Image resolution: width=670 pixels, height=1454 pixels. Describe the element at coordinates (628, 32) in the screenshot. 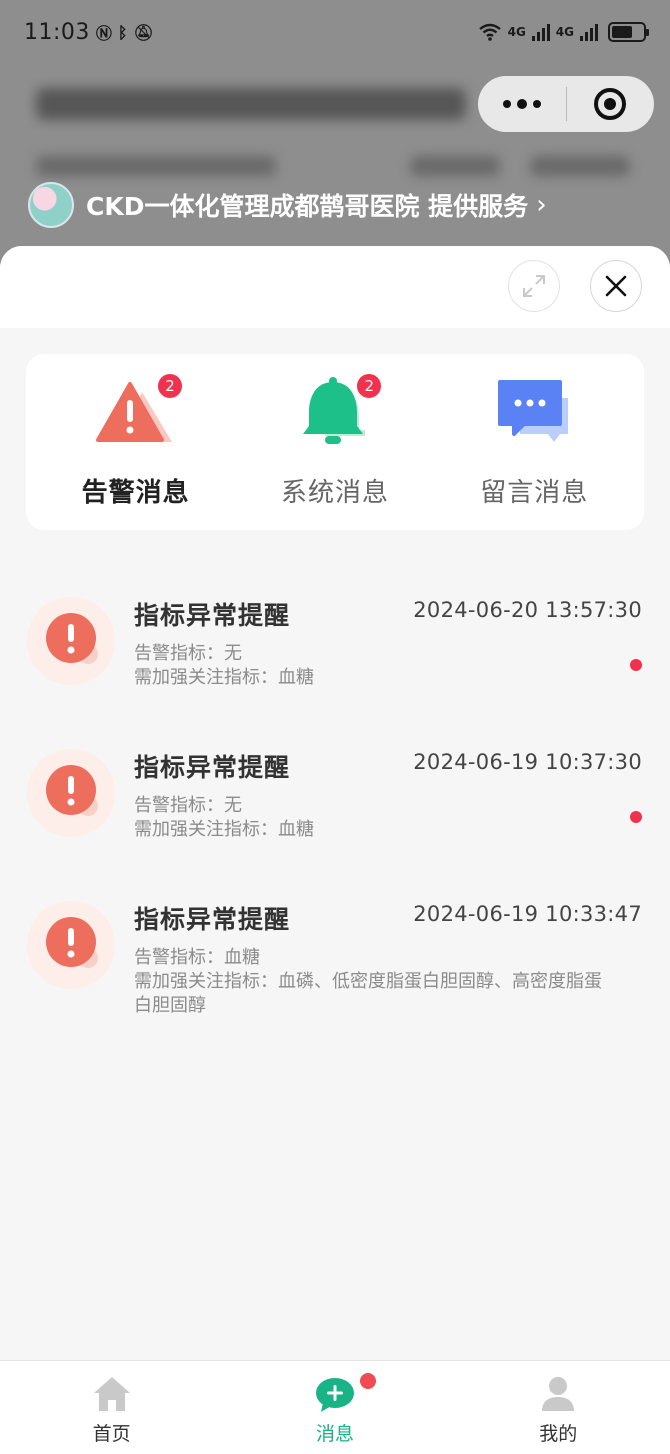

I see `battery-icon` at that location.